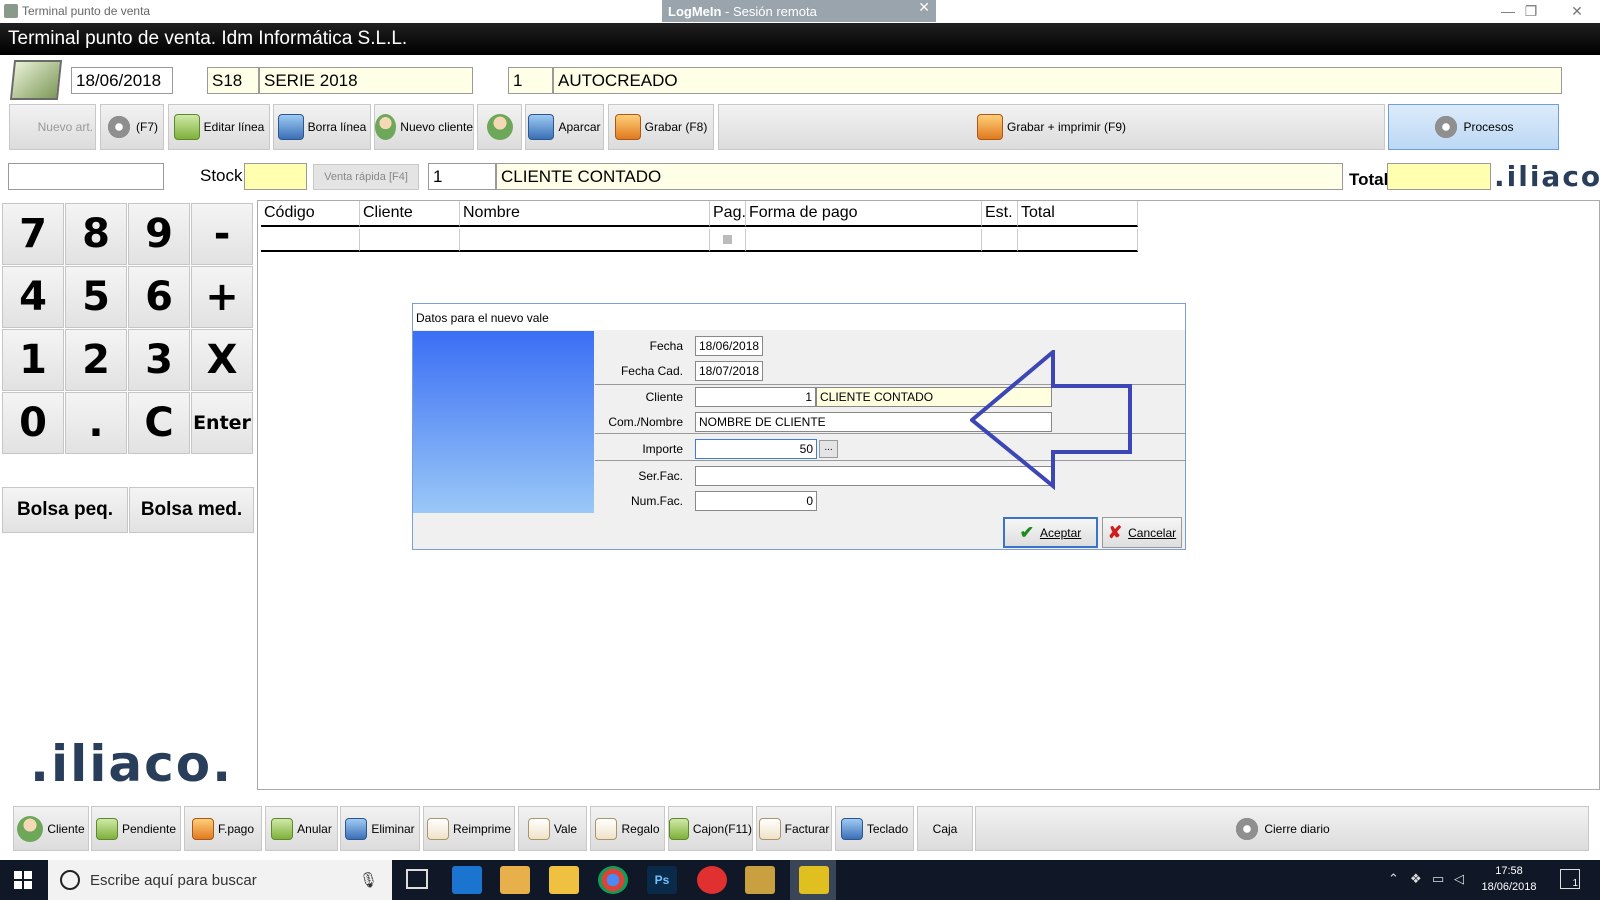 The image size is (1600, 900). I want to click on vale-button: Vale, so click(552, 828).